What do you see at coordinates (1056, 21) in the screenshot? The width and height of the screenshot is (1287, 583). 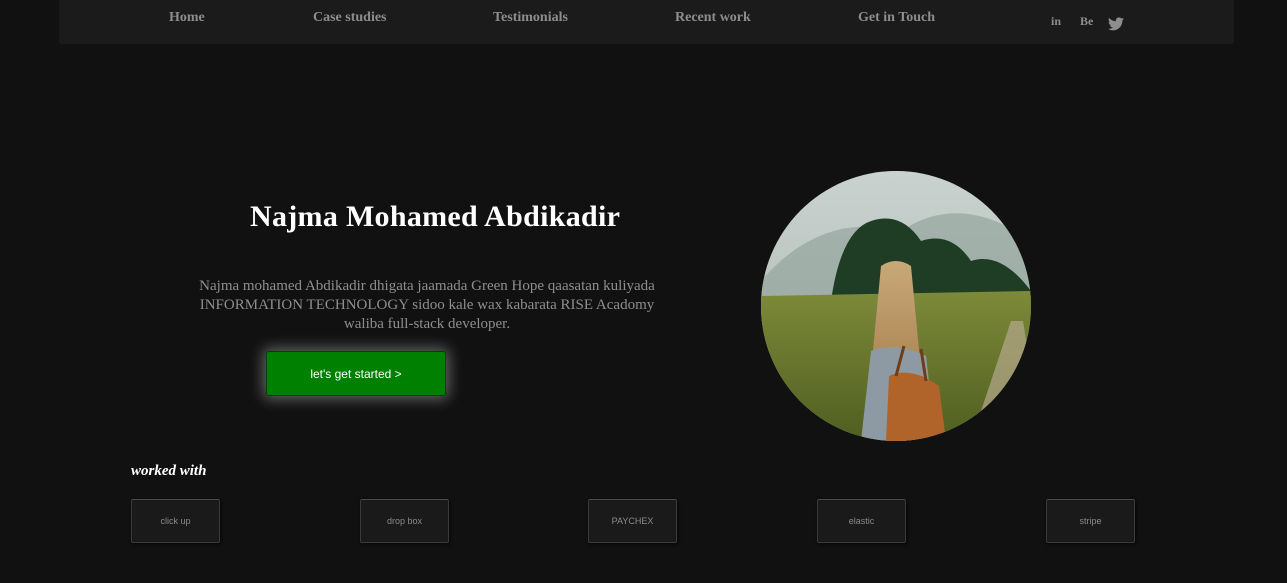 I see `linkedin-link: in` at bounding box center [1056, 21].